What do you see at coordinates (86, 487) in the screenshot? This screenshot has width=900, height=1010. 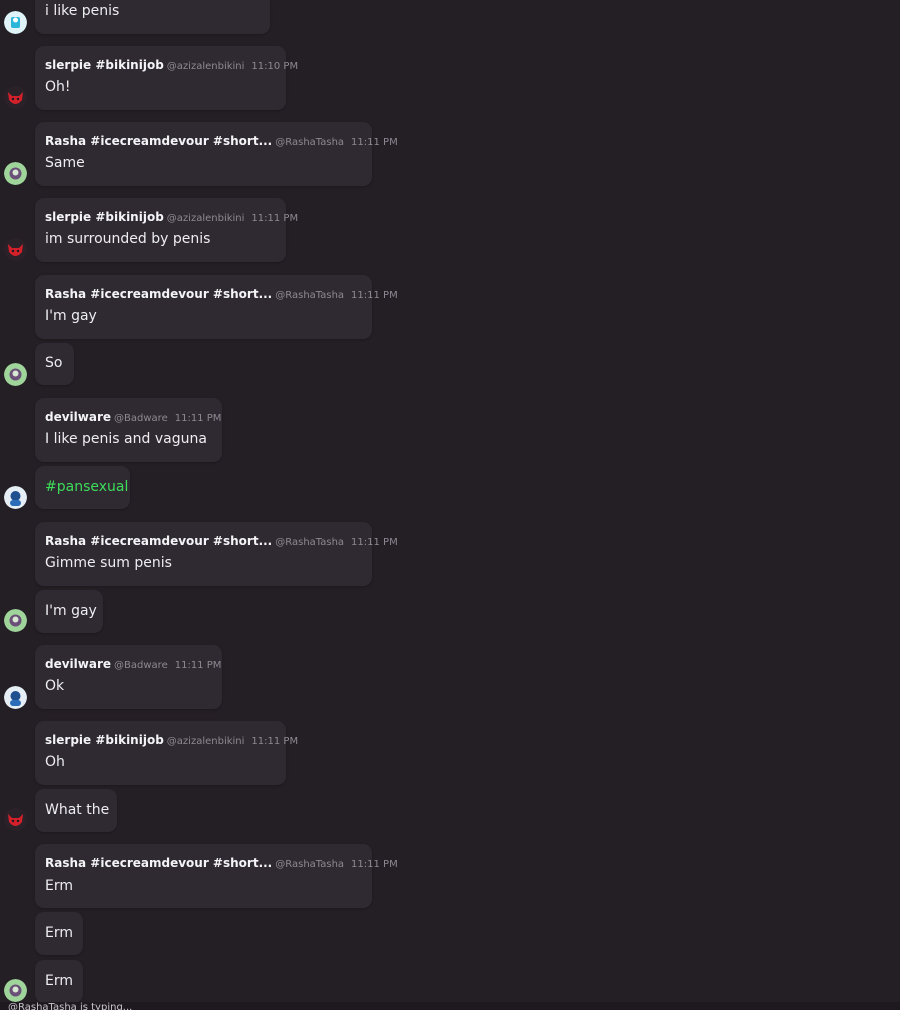 I see `hashtag-link: #pansexual` at bounding box center [86, 487].